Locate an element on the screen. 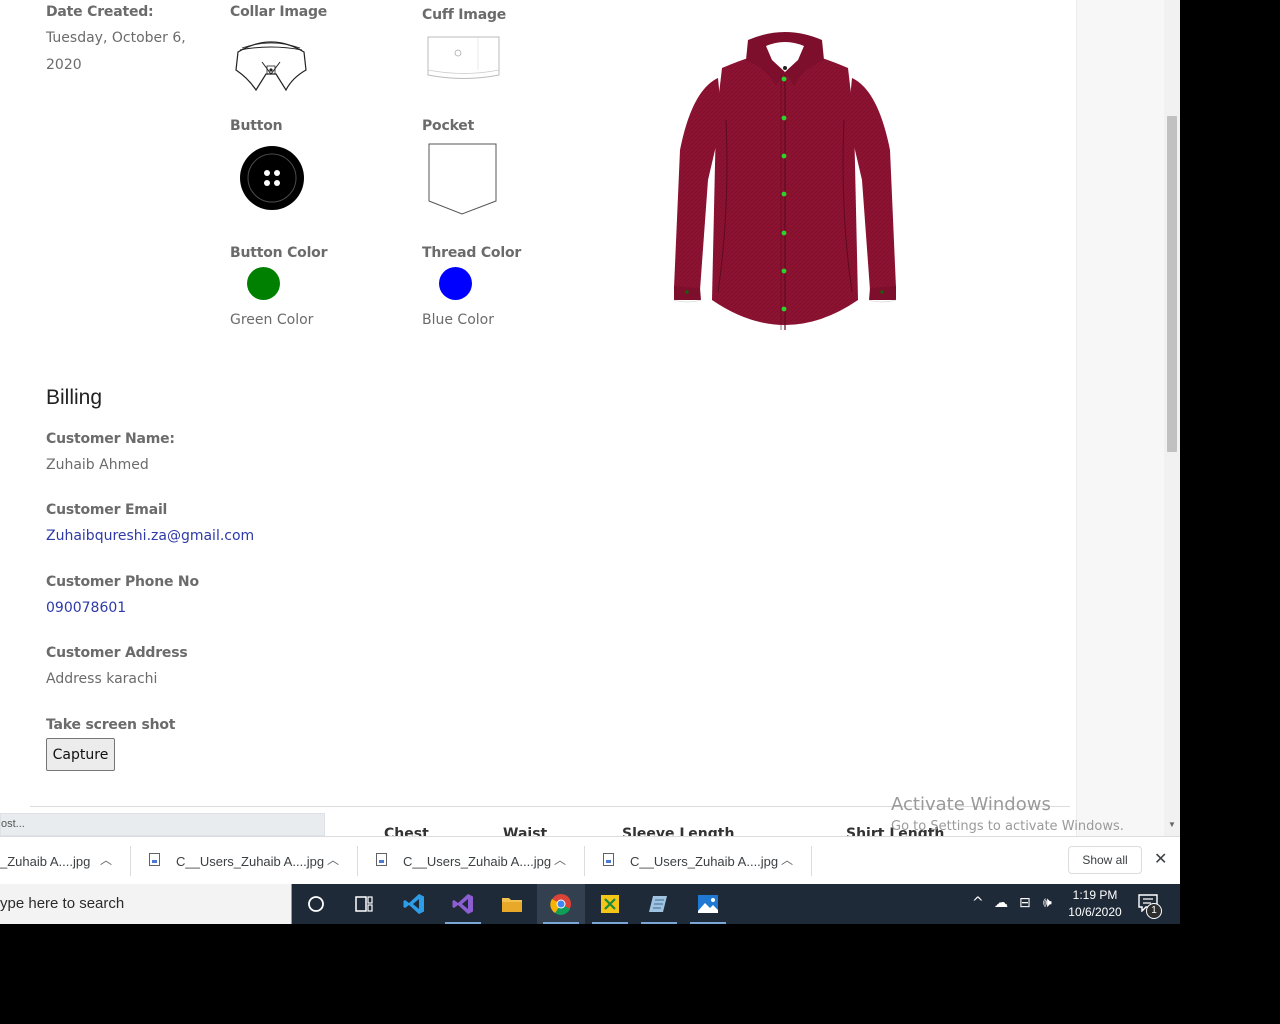 Image resolution: width=1280 pixels, height=1024 pixels. network-icon: ⊟ is located at coordinates (1025, 903).